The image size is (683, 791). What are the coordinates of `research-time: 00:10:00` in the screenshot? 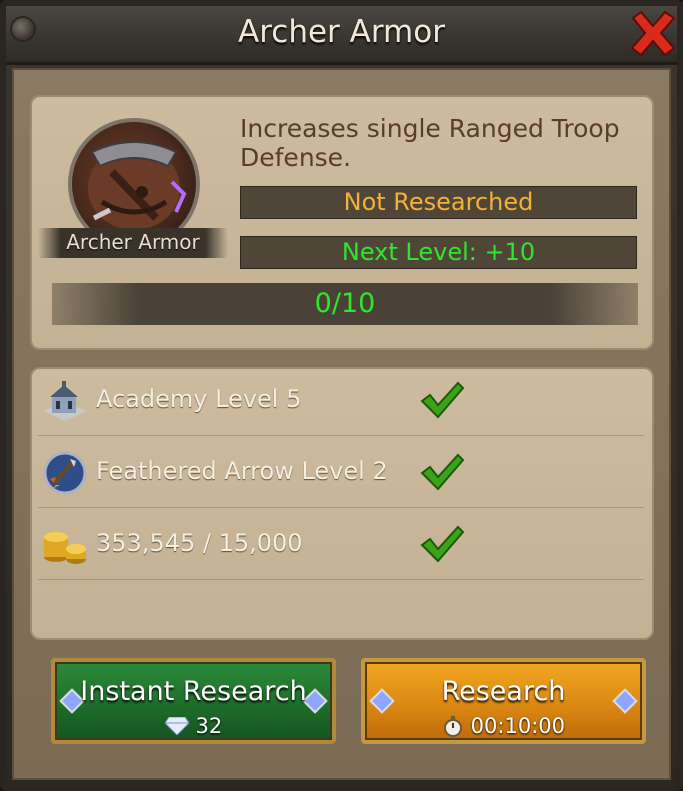 It's located at (503, 726).